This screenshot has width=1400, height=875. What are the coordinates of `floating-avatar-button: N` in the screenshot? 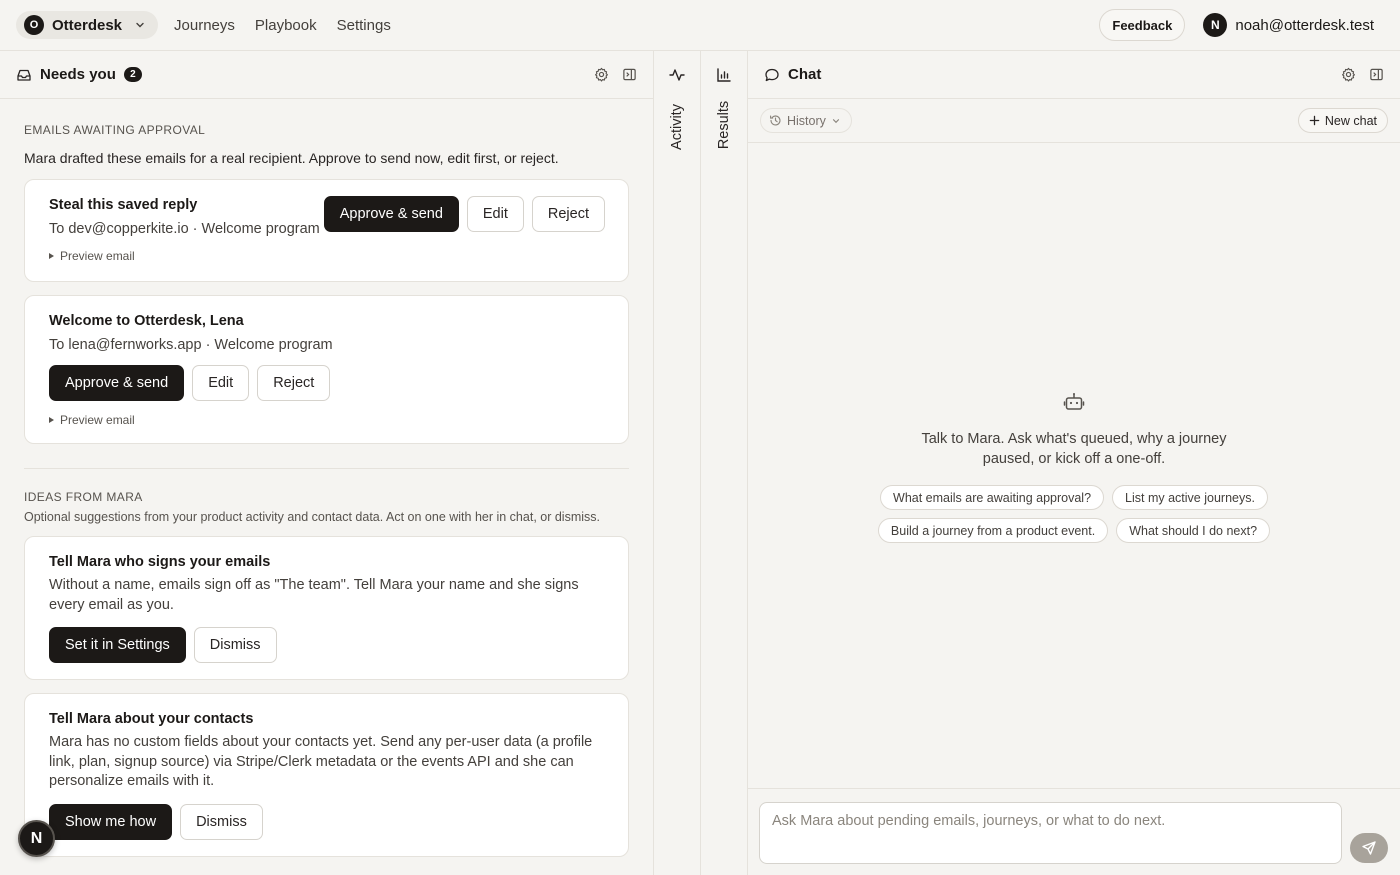 It's located at (36, 838).